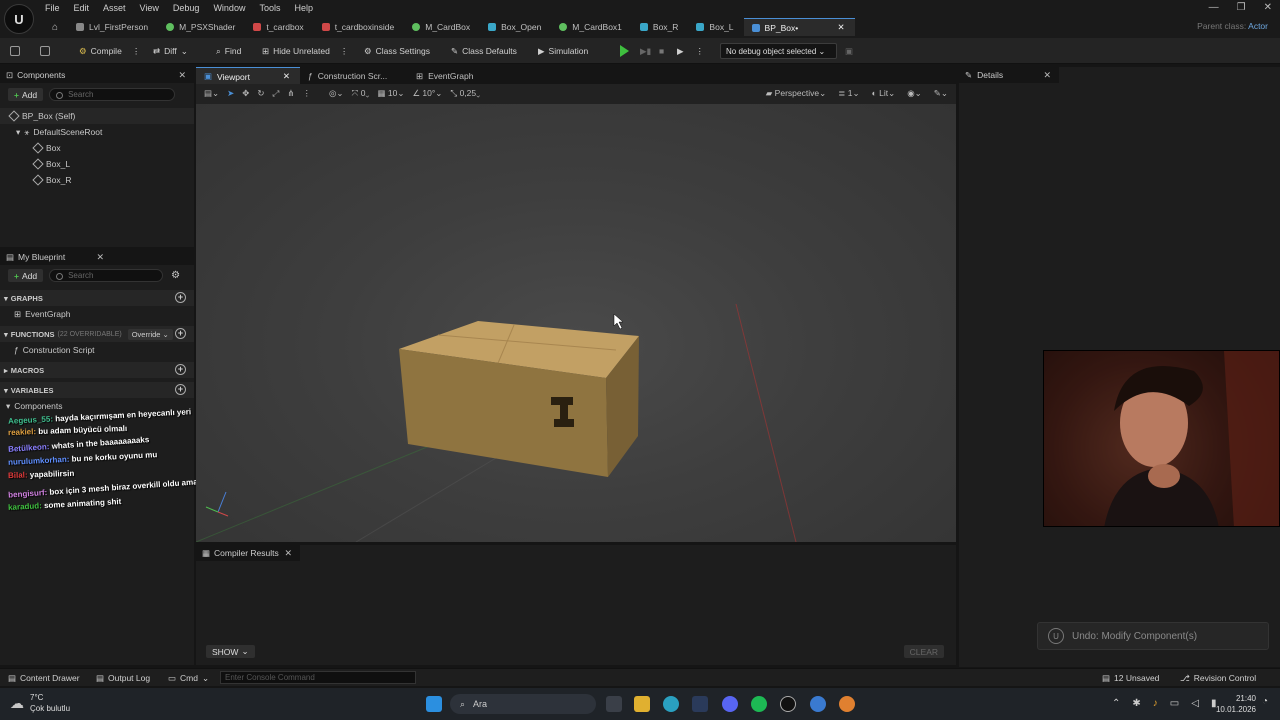 The image size is (1280, 720). I want to click on menu-file: File, so click(52, 8).